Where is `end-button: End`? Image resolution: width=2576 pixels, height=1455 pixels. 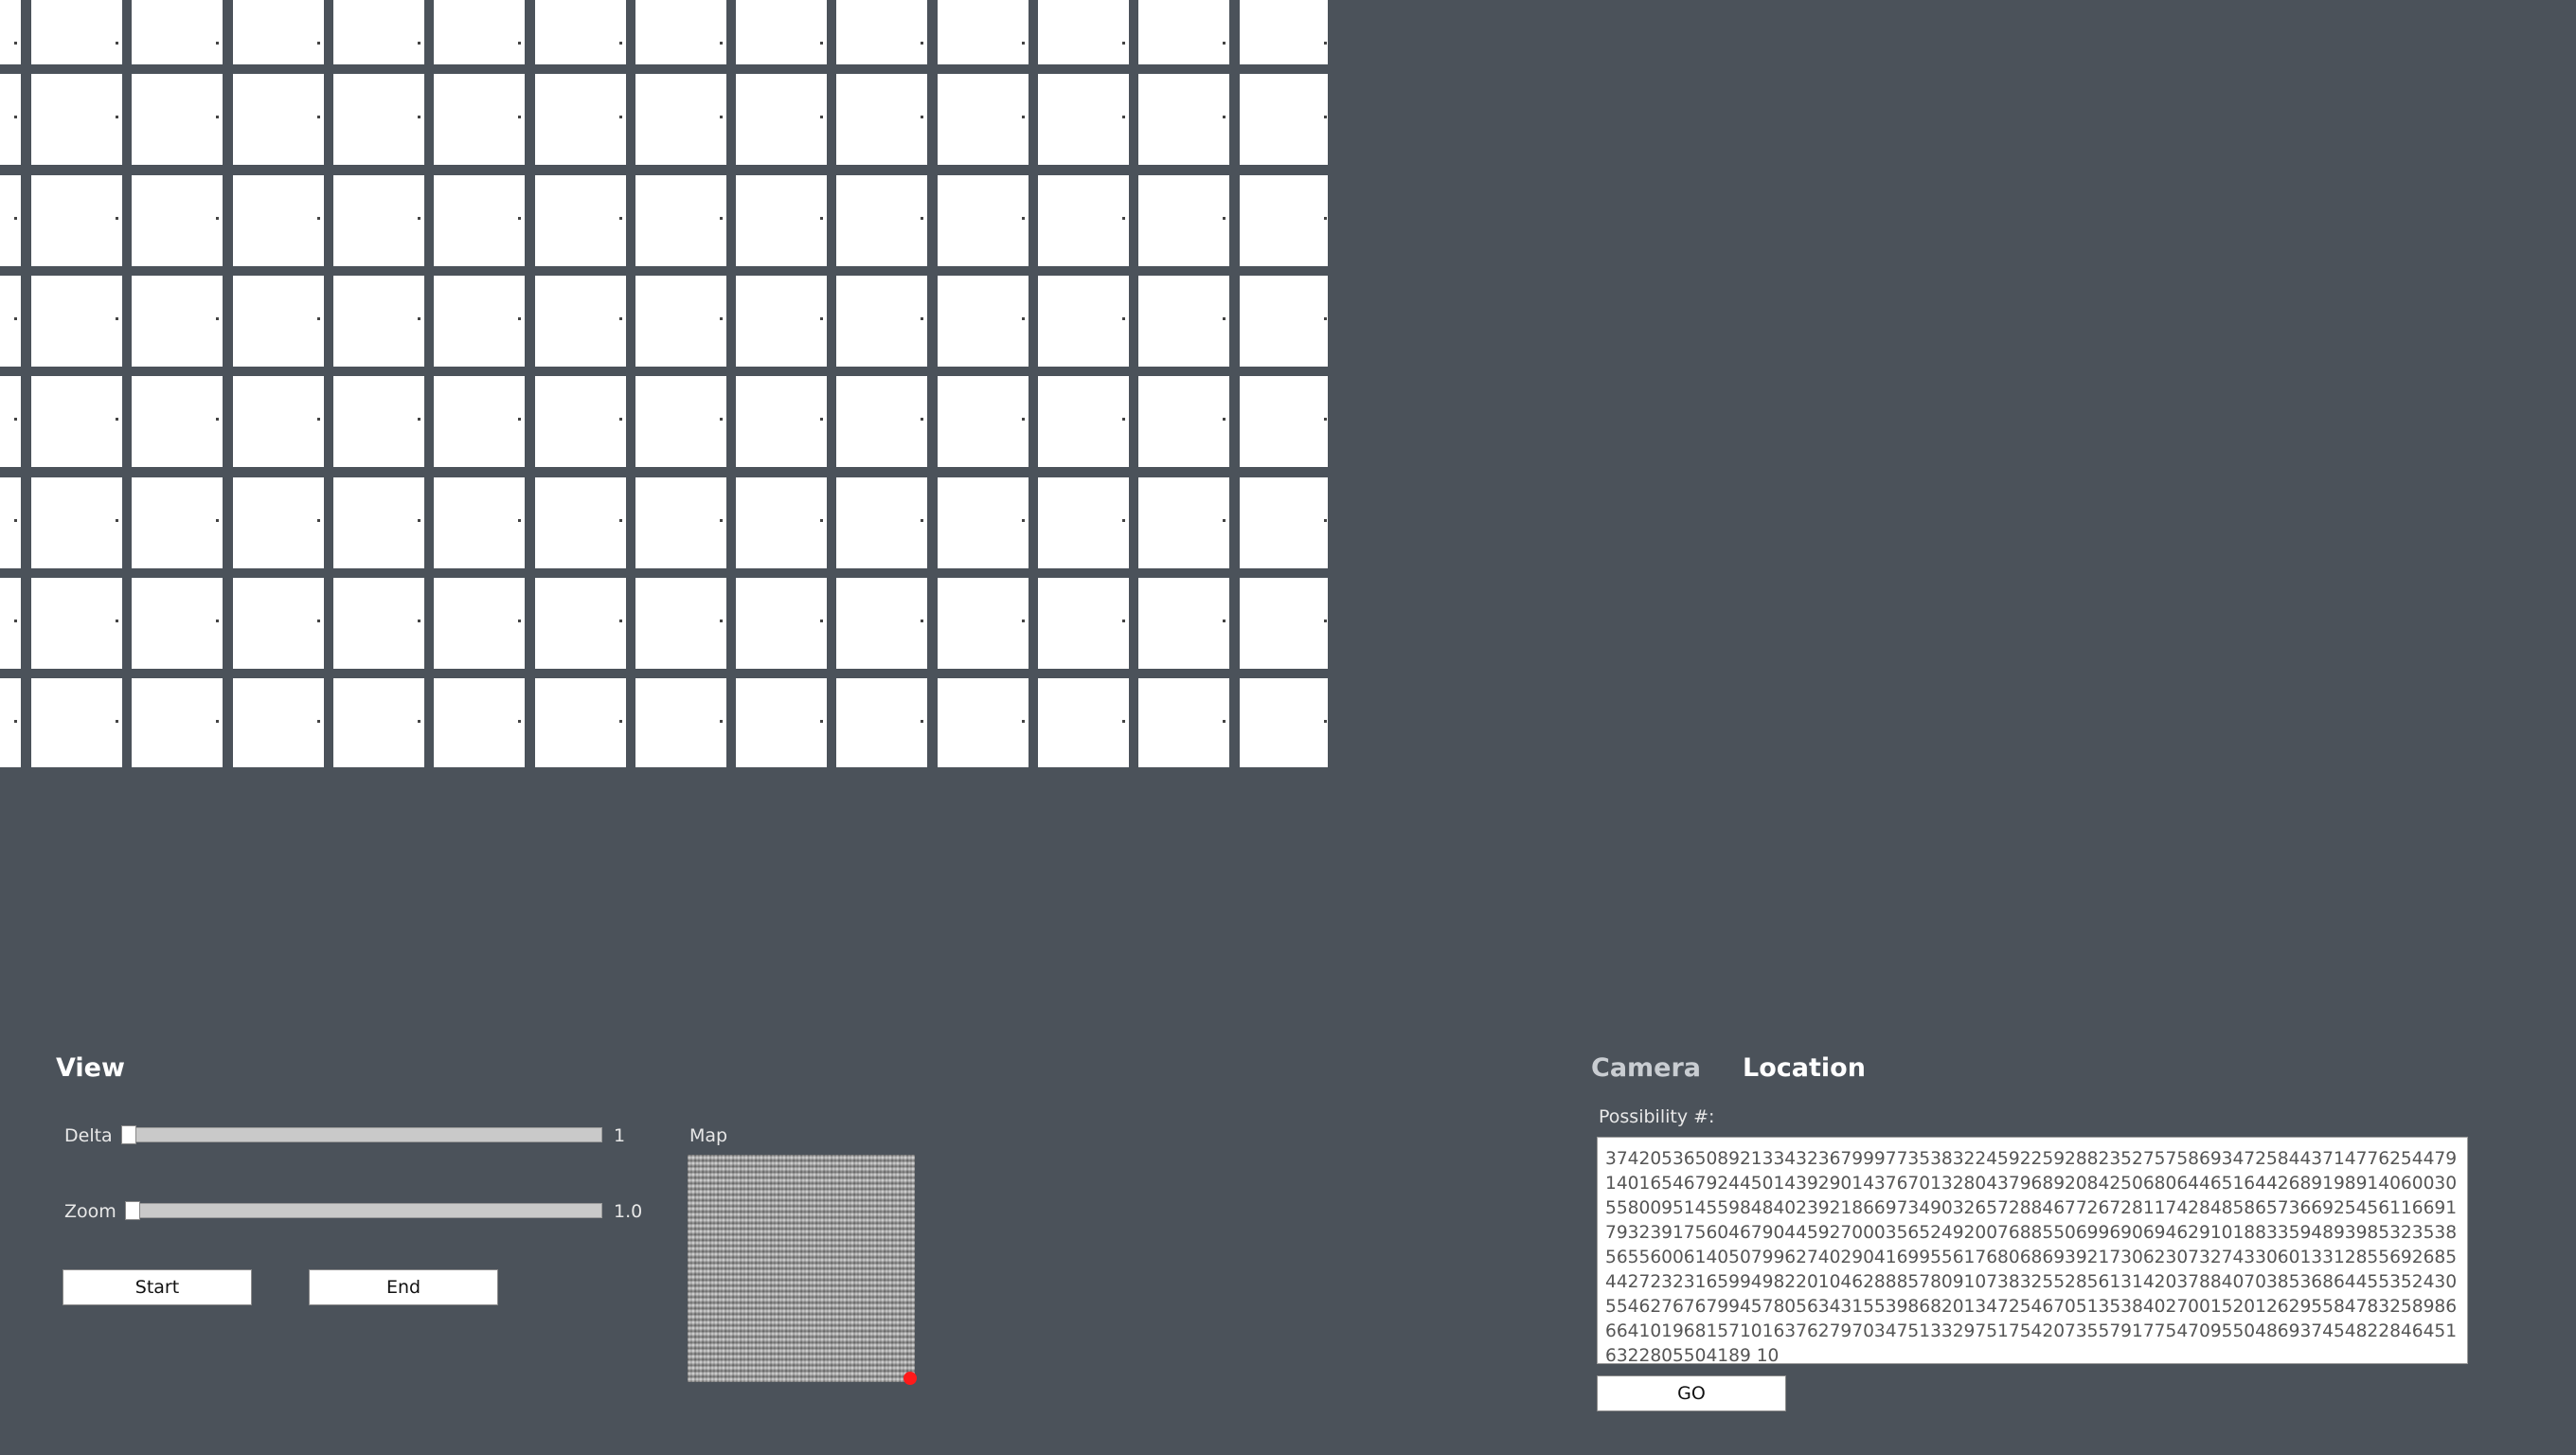
end-button: End is located at coordinates (403, 1287).